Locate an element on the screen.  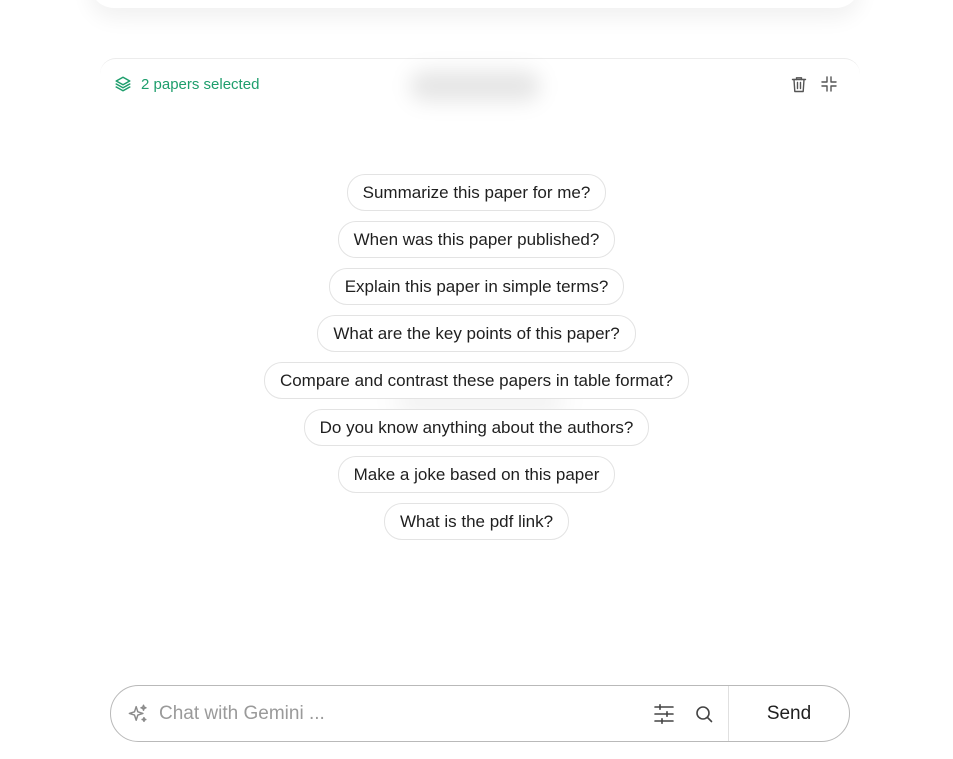
chat-bar: Send is located at coordinates (480, 713).